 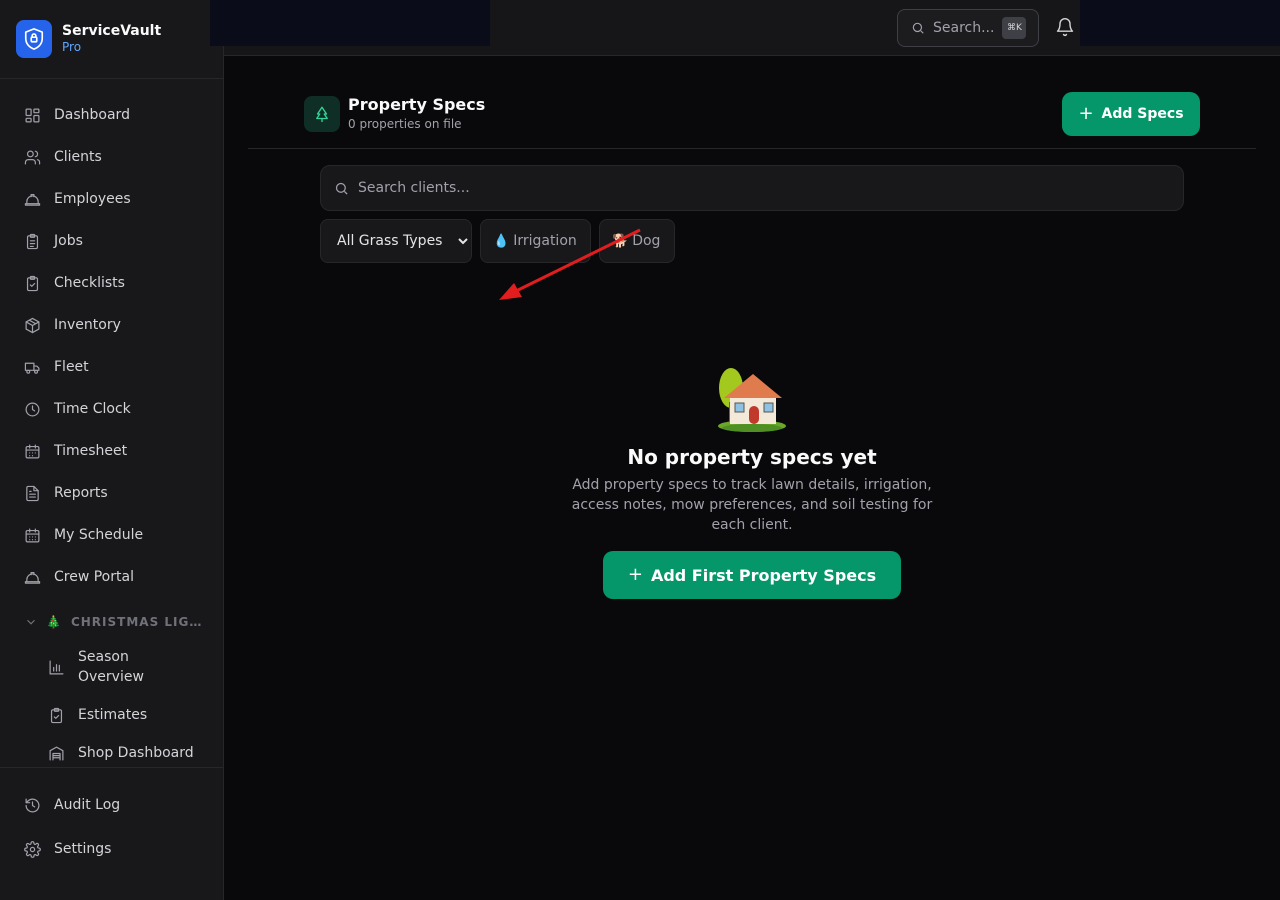 I want to click on sidebar-item-timesheet: Timesheet, so click(x=111, y=451).